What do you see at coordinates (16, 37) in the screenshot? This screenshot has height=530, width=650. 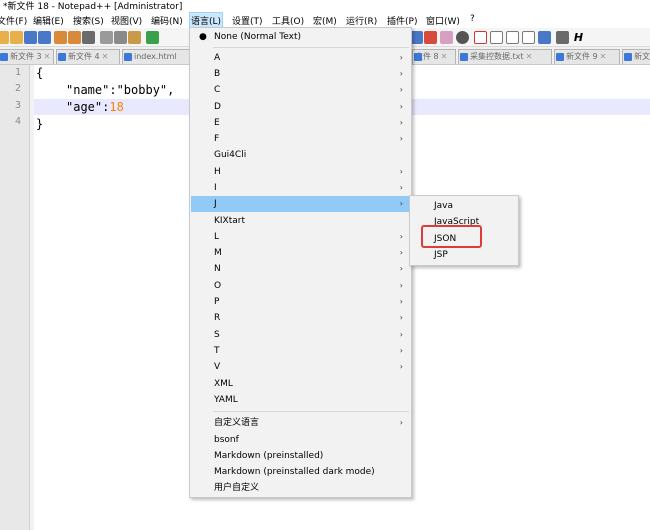 I see `new-icon` at bounding box center [16, 37].